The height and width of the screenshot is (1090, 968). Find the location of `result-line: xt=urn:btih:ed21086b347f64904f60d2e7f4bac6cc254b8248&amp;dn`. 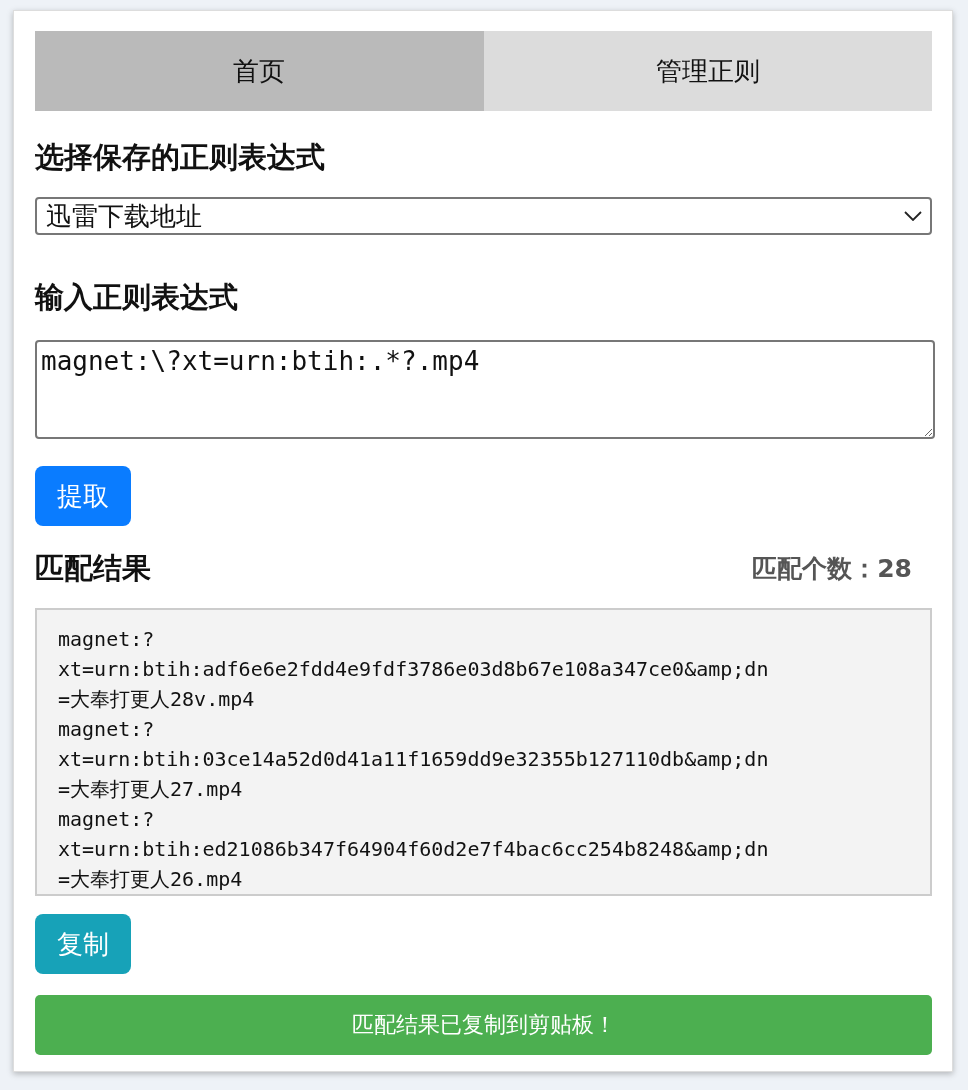

result-line: xt=urn:btih:ed21086b347f64904f60d2e7f4bac6cc254b8248&amp;dn is located at coordinates (414, 849).